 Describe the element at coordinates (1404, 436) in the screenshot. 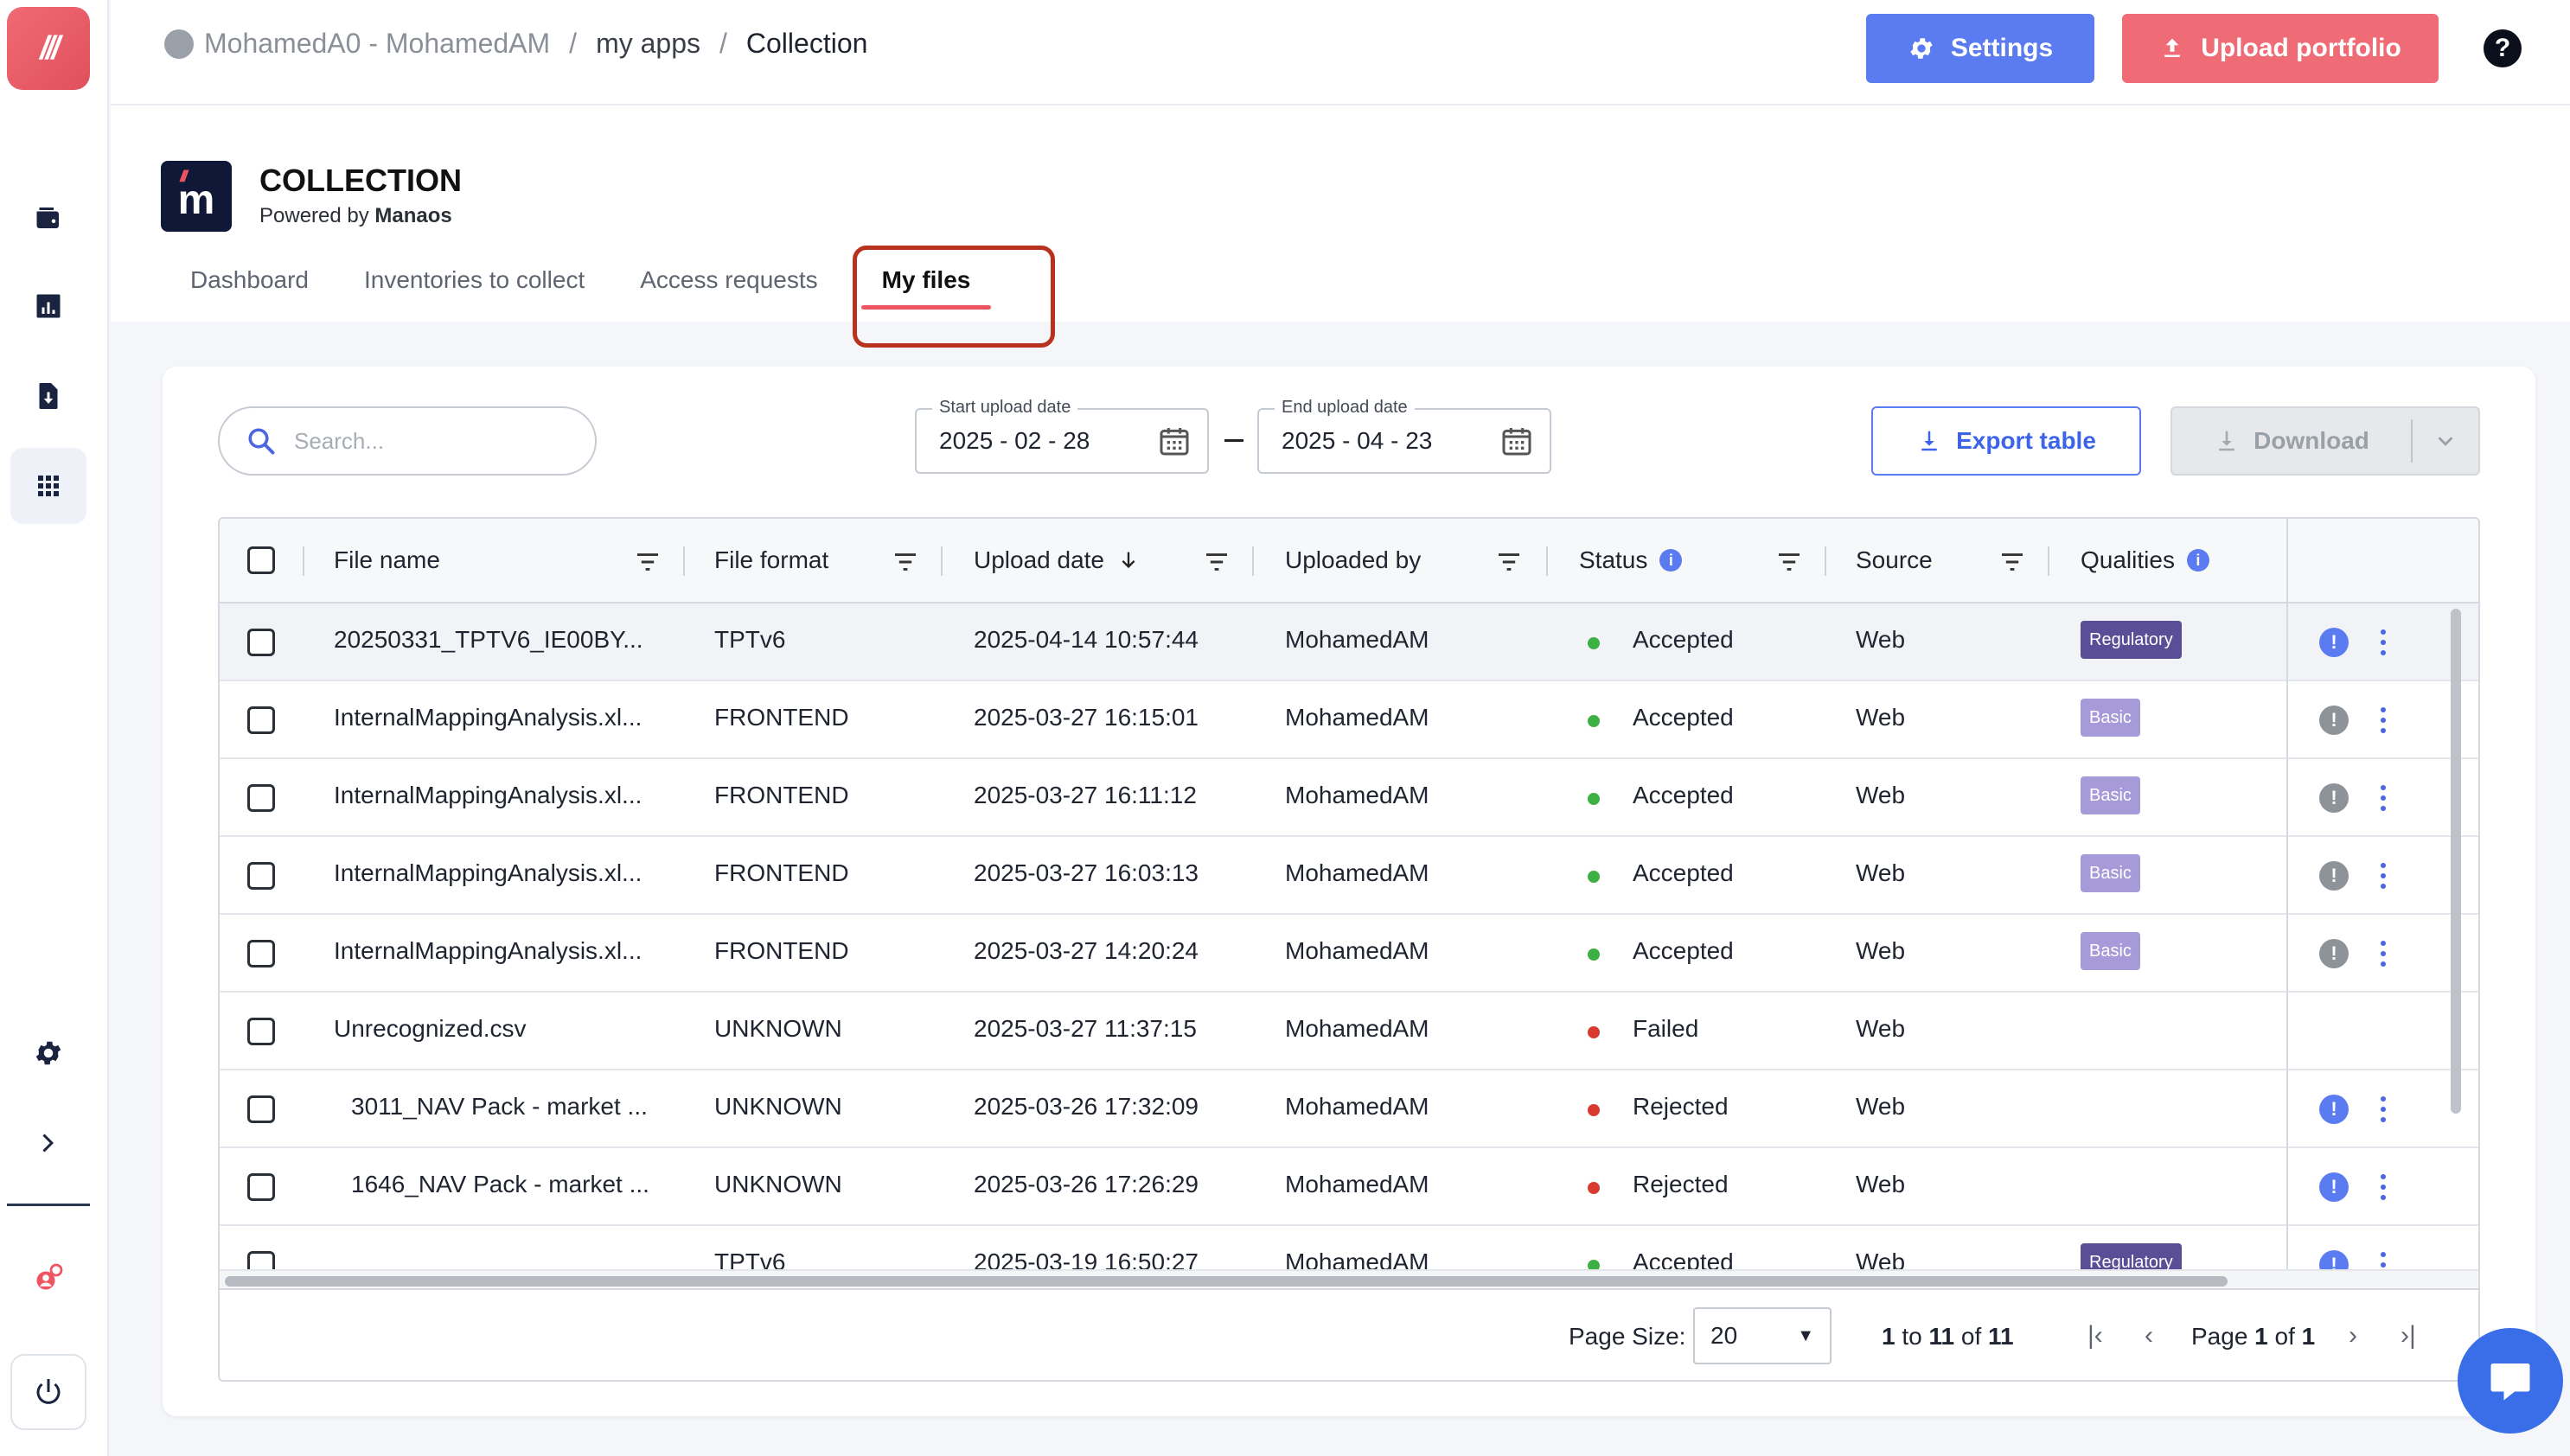

I see `end-date-field: End upload date 2025 - 04 - 23` at that location.